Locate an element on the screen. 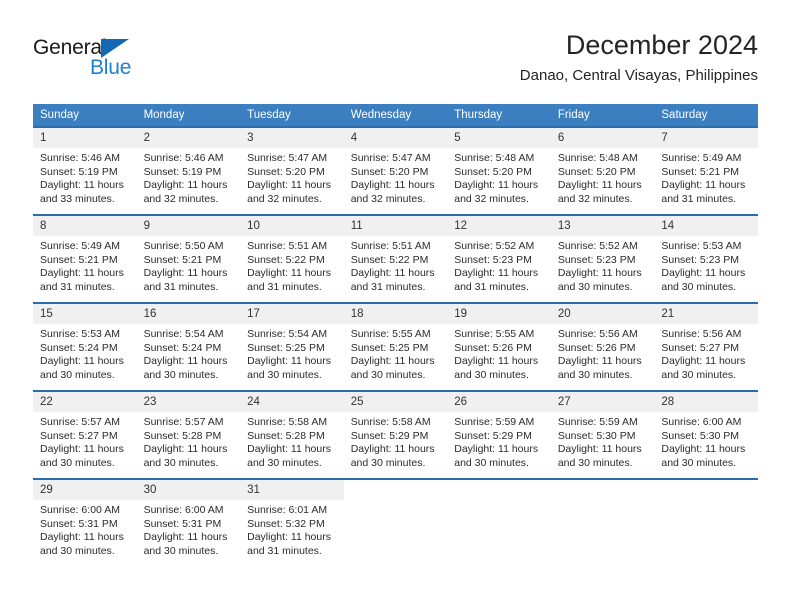  sunset-text: Sunset: 5:26 PM is located at coordinates (493, 347).